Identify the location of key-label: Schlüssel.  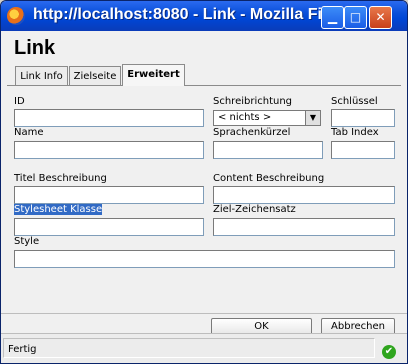
(354, 101).